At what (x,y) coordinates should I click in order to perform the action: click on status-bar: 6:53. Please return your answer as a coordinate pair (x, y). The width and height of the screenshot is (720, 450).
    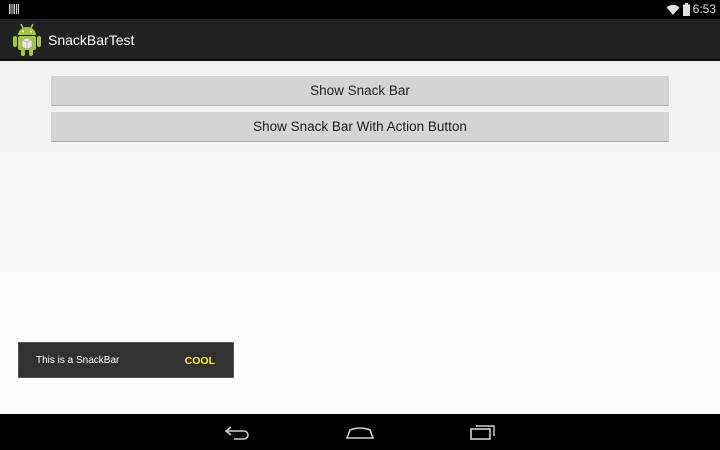
    Looking at the image, I should click on (360, 9).